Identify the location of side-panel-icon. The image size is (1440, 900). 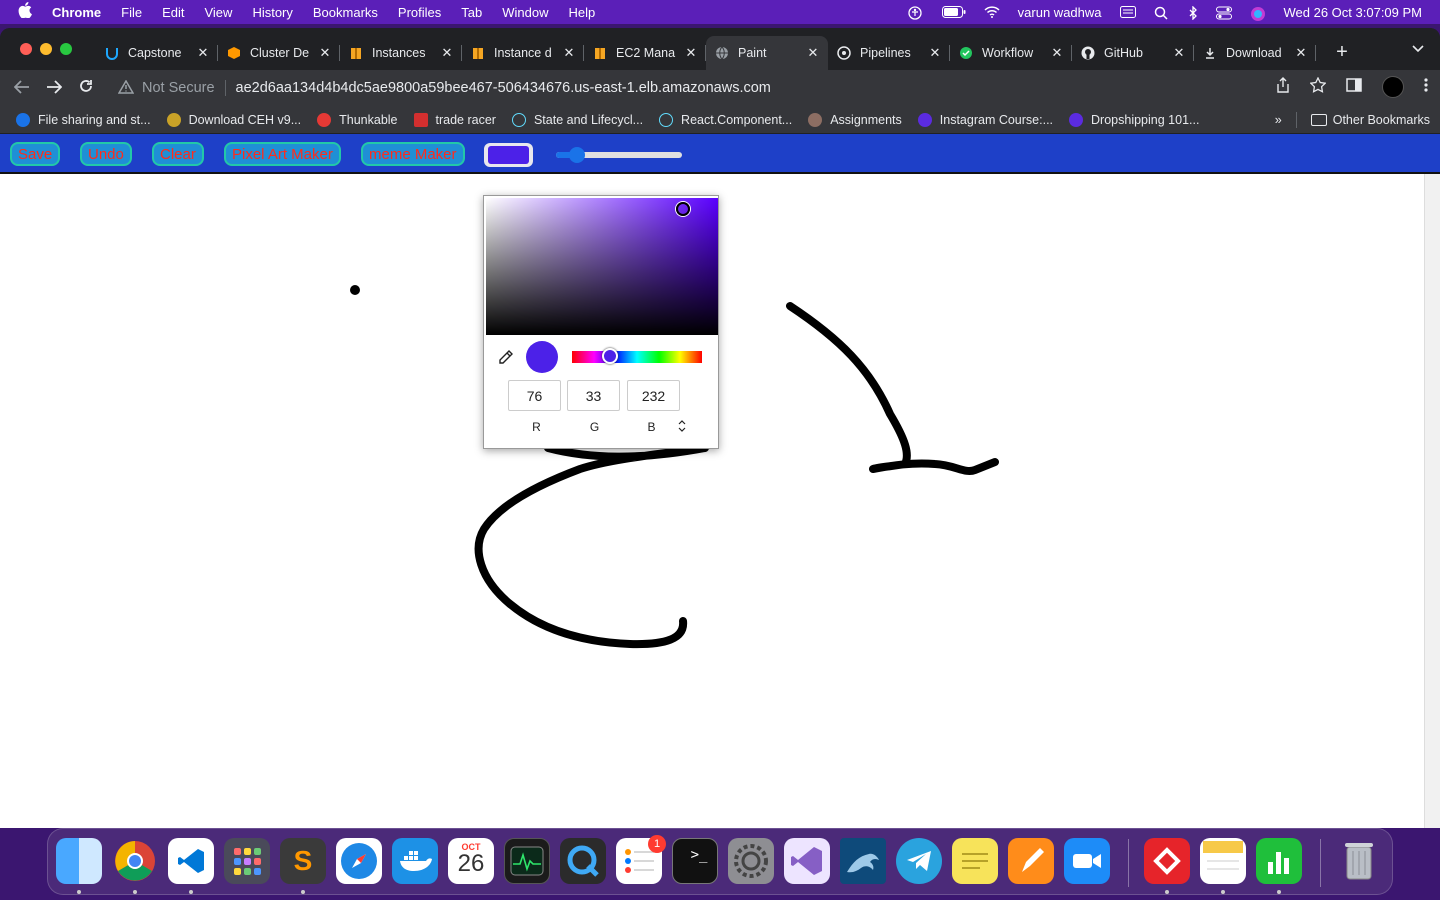
(1354, 87).